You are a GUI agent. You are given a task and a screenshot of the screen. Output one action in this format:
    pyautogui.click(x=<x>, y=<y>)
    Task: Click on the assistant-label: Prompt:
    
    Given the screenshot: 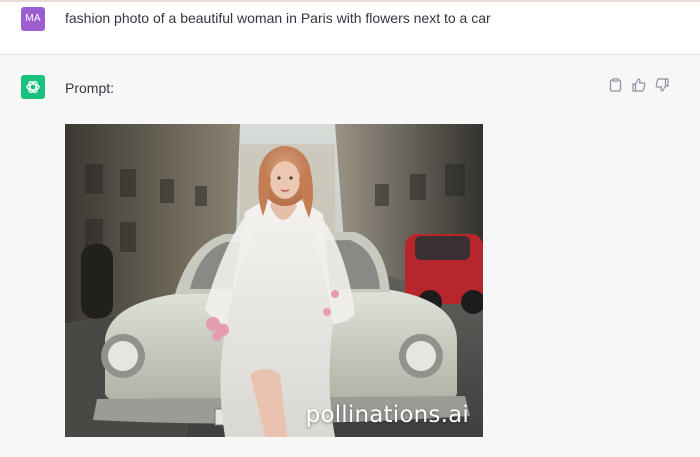 What is the action you would take?
    pyautogui.click(x=90, y=88)
    